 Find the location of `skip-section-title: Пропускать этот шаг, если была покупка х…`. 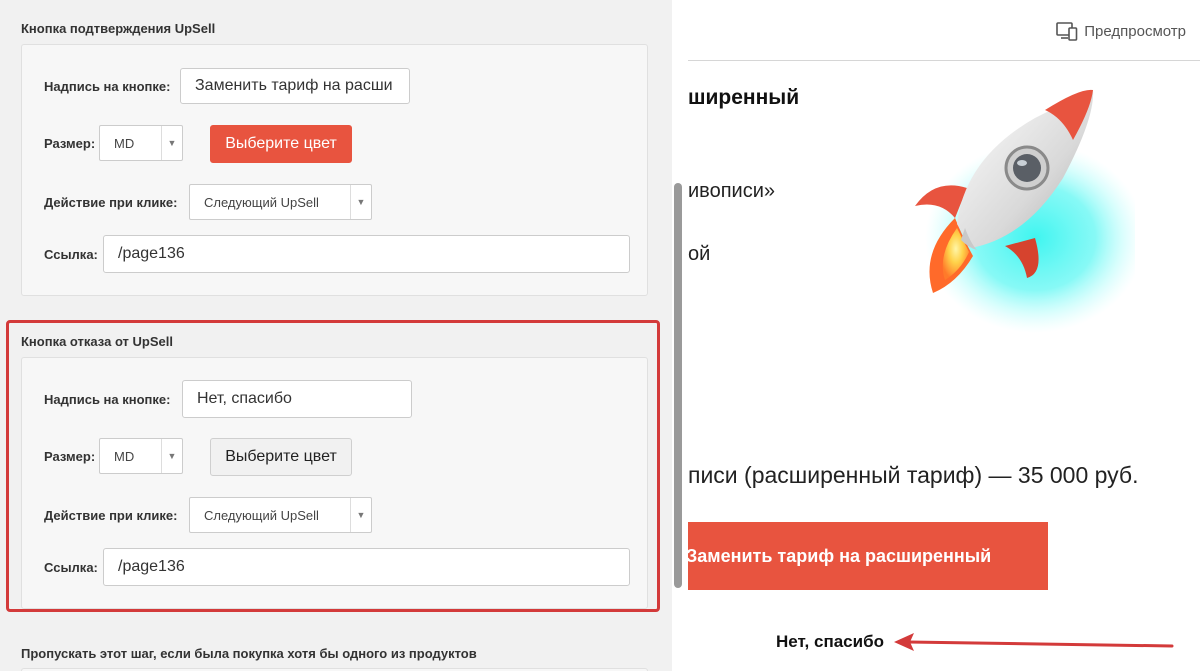

skip-section-title: Пропускать этот шаг, если была покупка х… is located at coordinates (249, 653).